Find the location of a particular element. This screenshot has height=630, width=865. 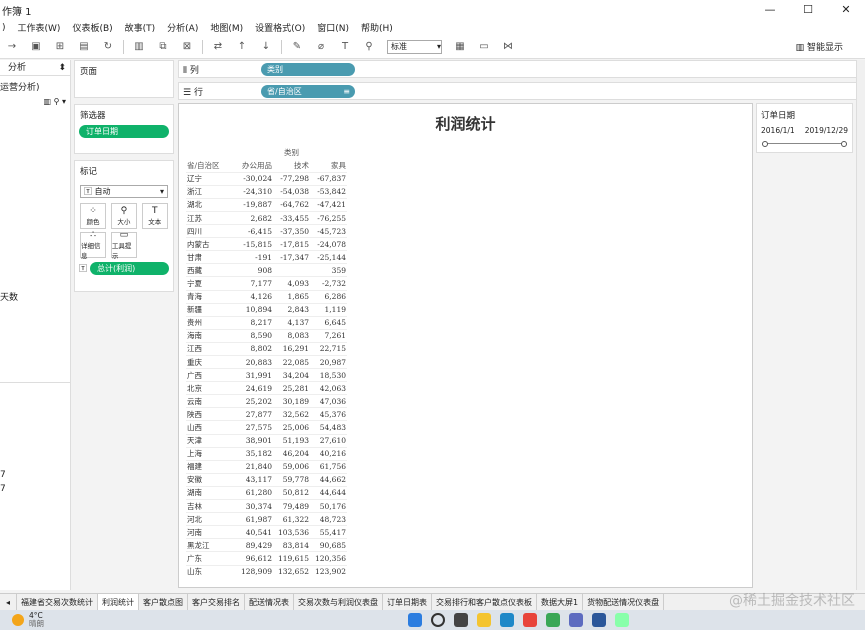

save-icon: ▣ is located at coordinates (36, 47).